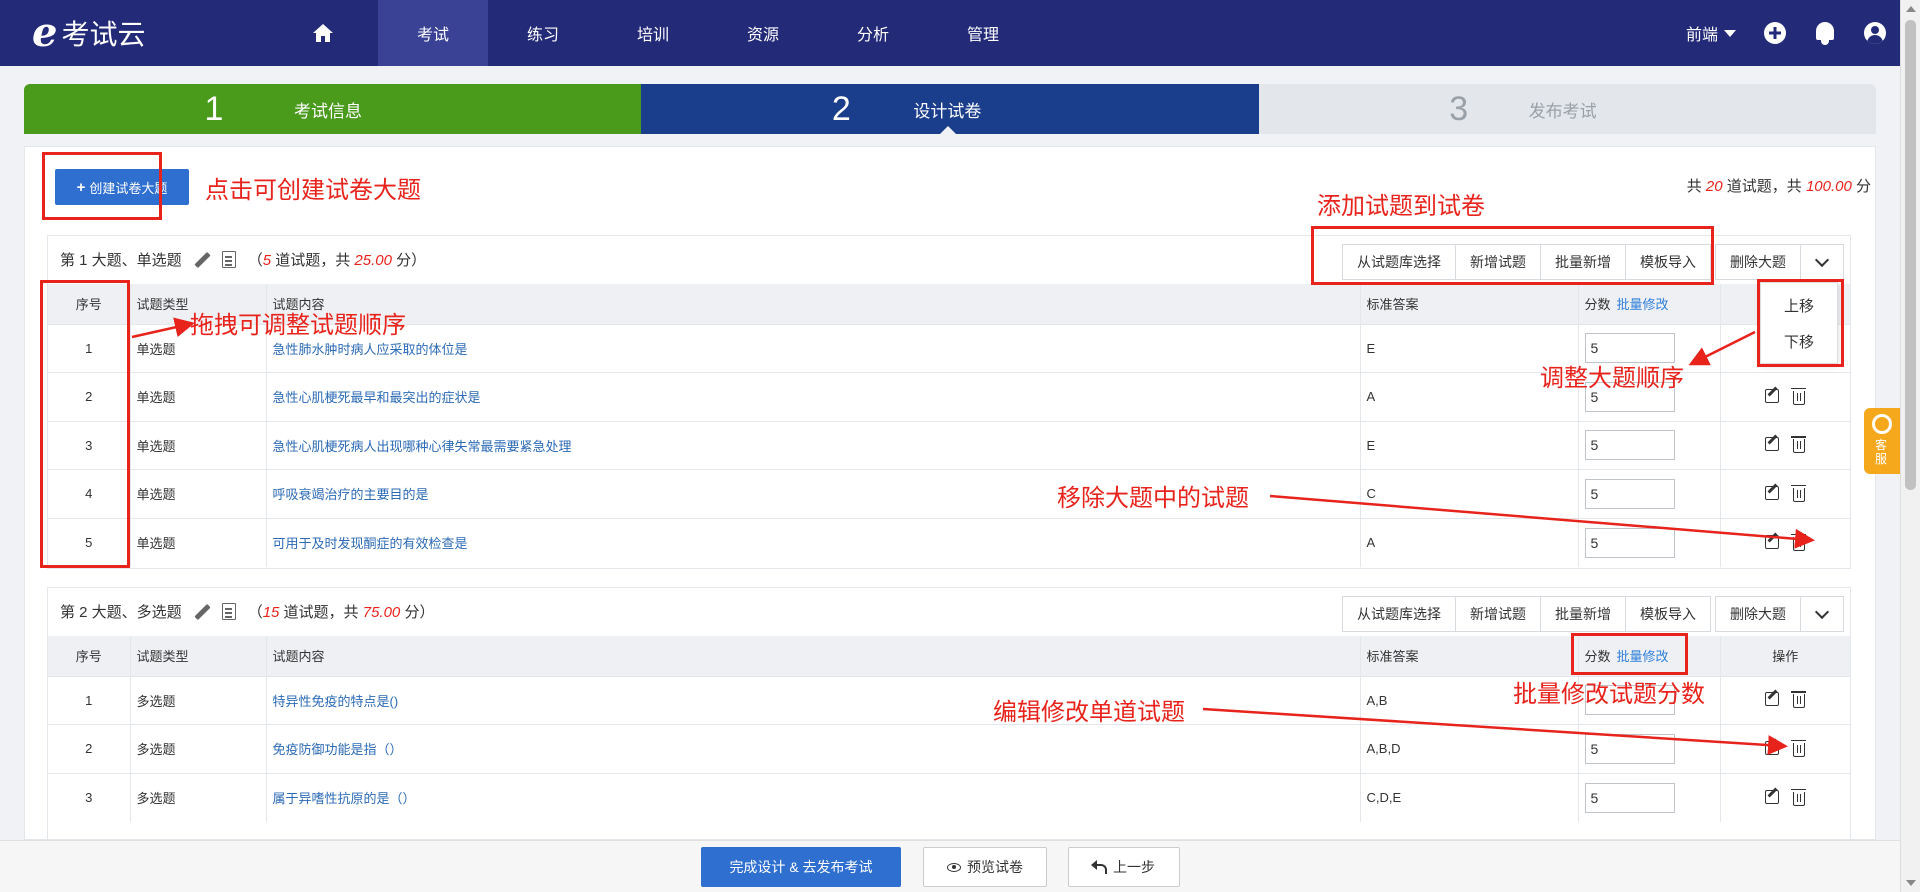 The image size is (1920, 892). Describe the element at coordinates (1730, 33) in the screenshot. I see `caret-down-icon` at that location.